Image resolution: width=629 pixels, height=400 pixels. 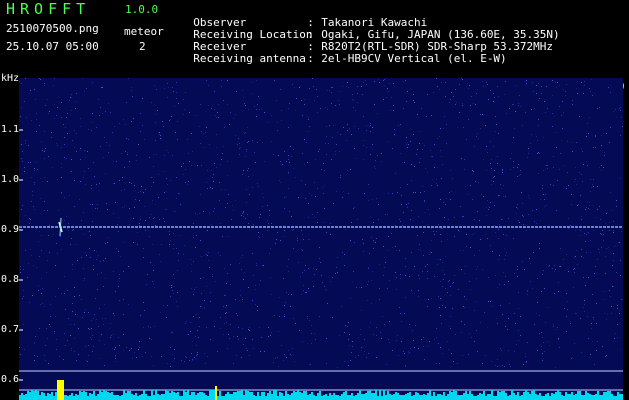 What do you see at coordinates (144, 31) in the screenshot?
I see `meteor-label: meteor` at bounding box center [144, 31].